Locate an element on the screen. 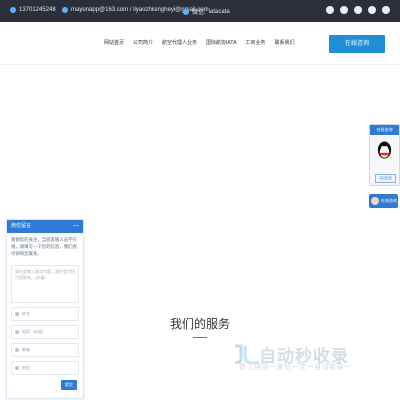 Image resolution: width=400 pixels, height=400 pixels. chat-title: 微信留言 is located at coordinates (21, 226).